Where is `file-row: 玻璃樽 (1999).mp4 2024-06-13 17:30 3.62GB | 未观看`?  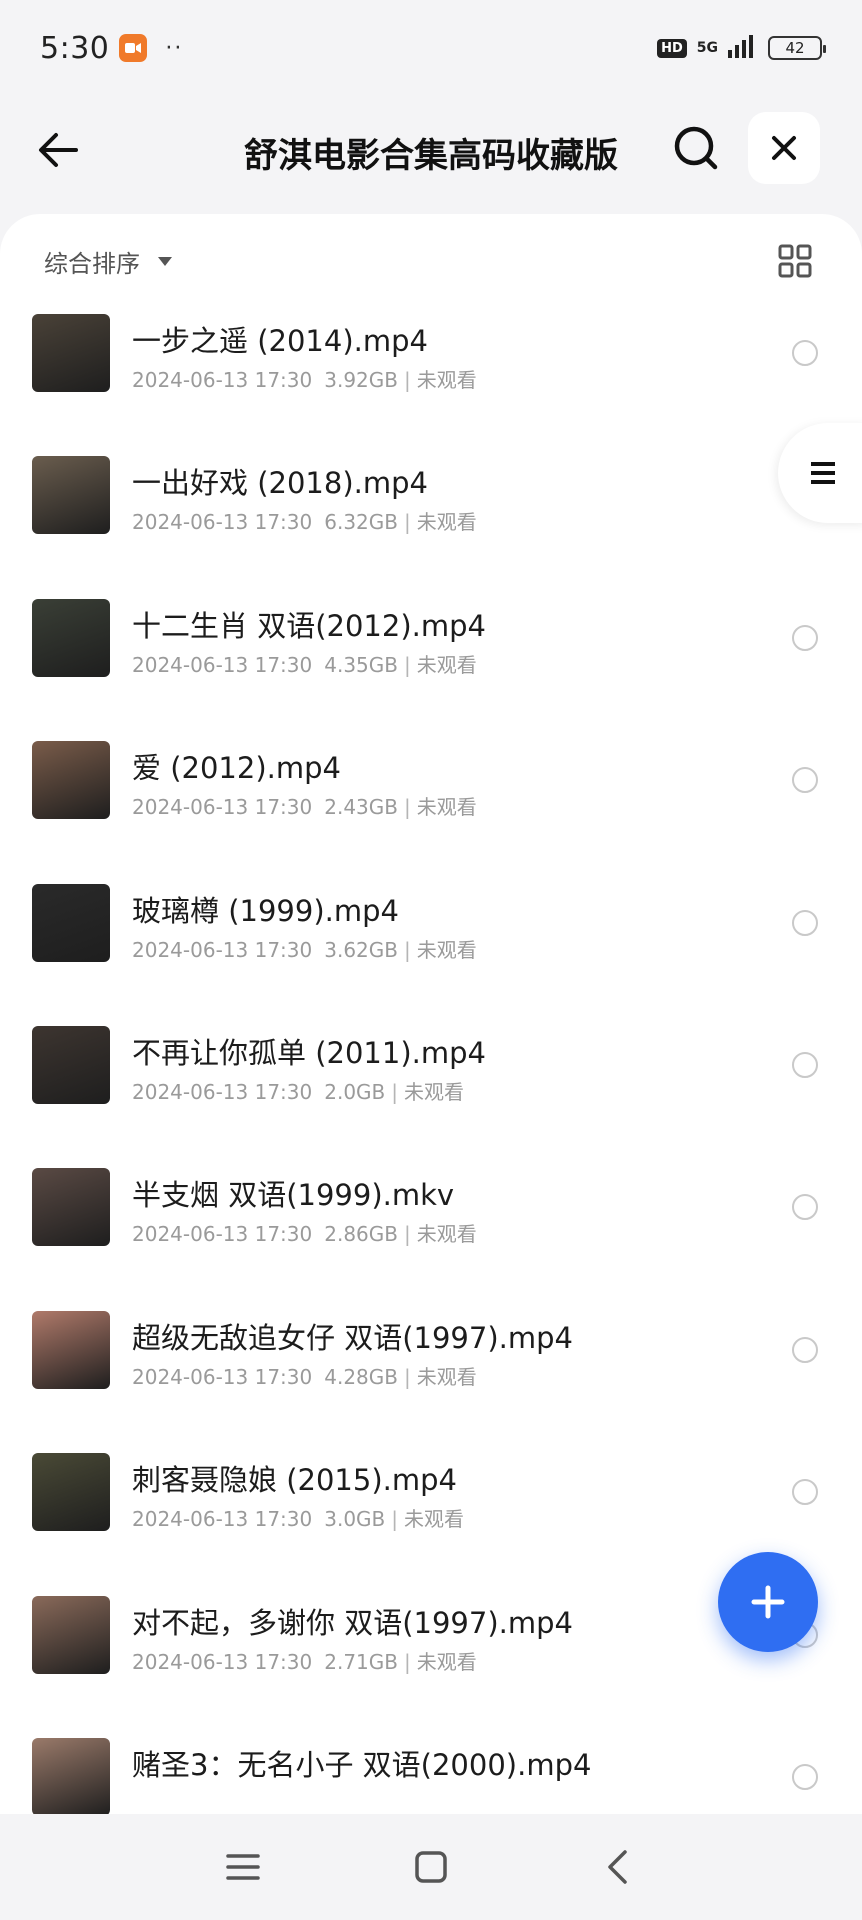 file-row: 玻璃樽 (1999).mp4 2024-06-13 17:30 3.62GB | 未观看 is located at coordinates (431, 954).